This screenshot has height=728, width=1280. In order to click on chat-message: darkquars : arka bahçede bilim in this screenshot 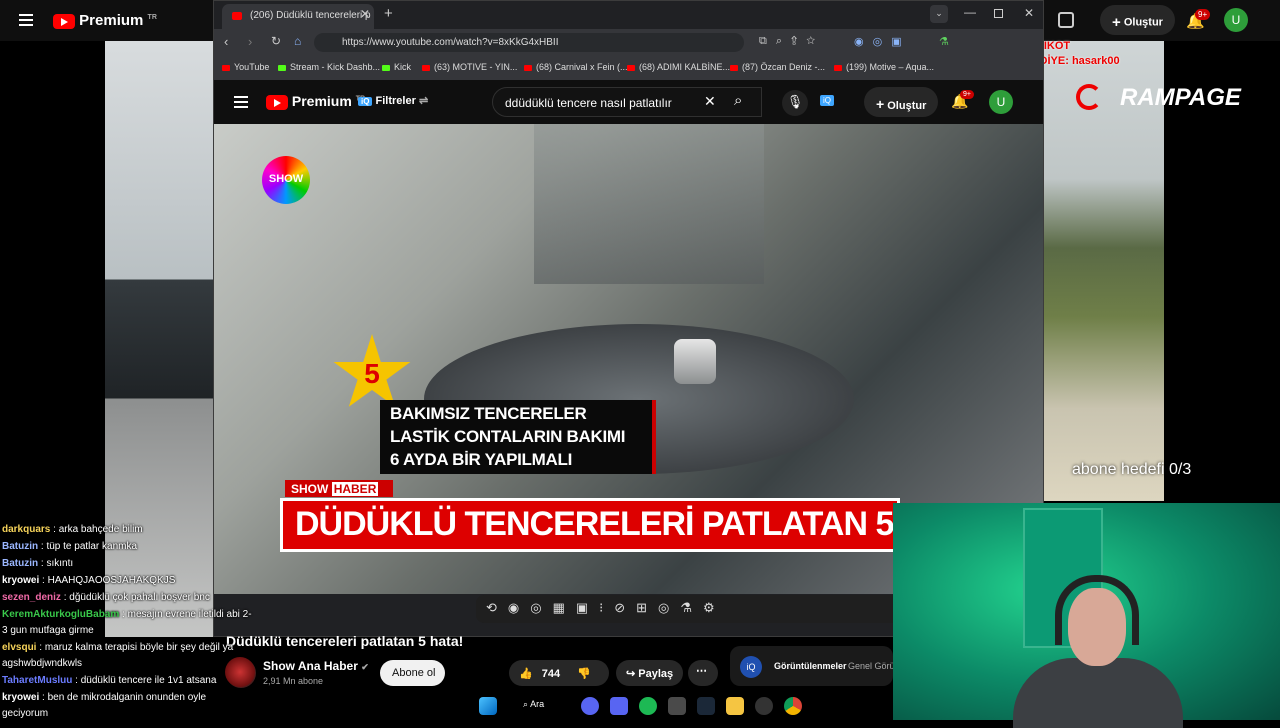, I will do `click(72, 529)`.